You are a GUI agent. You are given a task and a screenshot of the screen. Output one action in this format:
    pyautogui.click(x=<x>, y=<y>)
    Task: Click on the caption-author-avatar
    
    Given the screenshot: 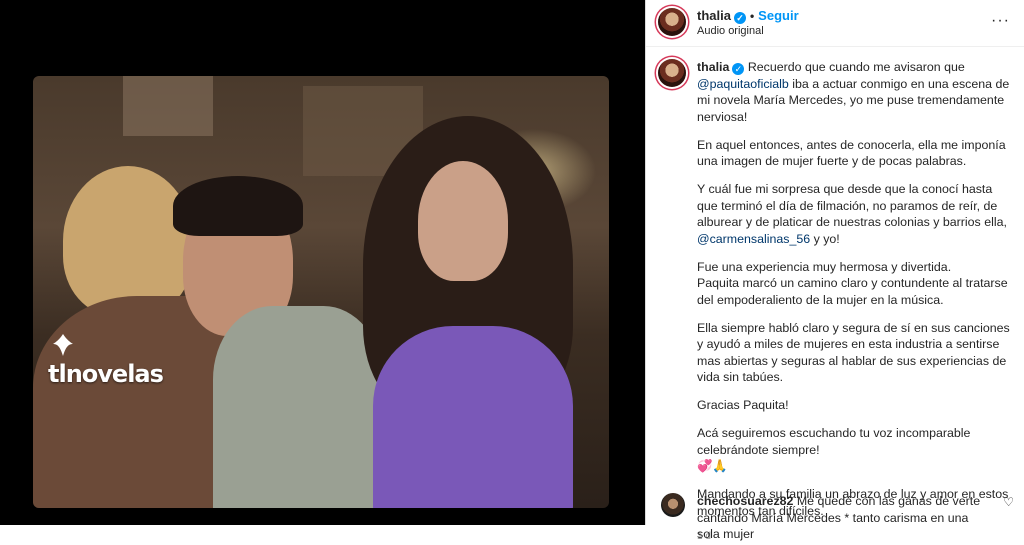 What is the action you would take?
    pyautogui.click(x=672, y=73)
    